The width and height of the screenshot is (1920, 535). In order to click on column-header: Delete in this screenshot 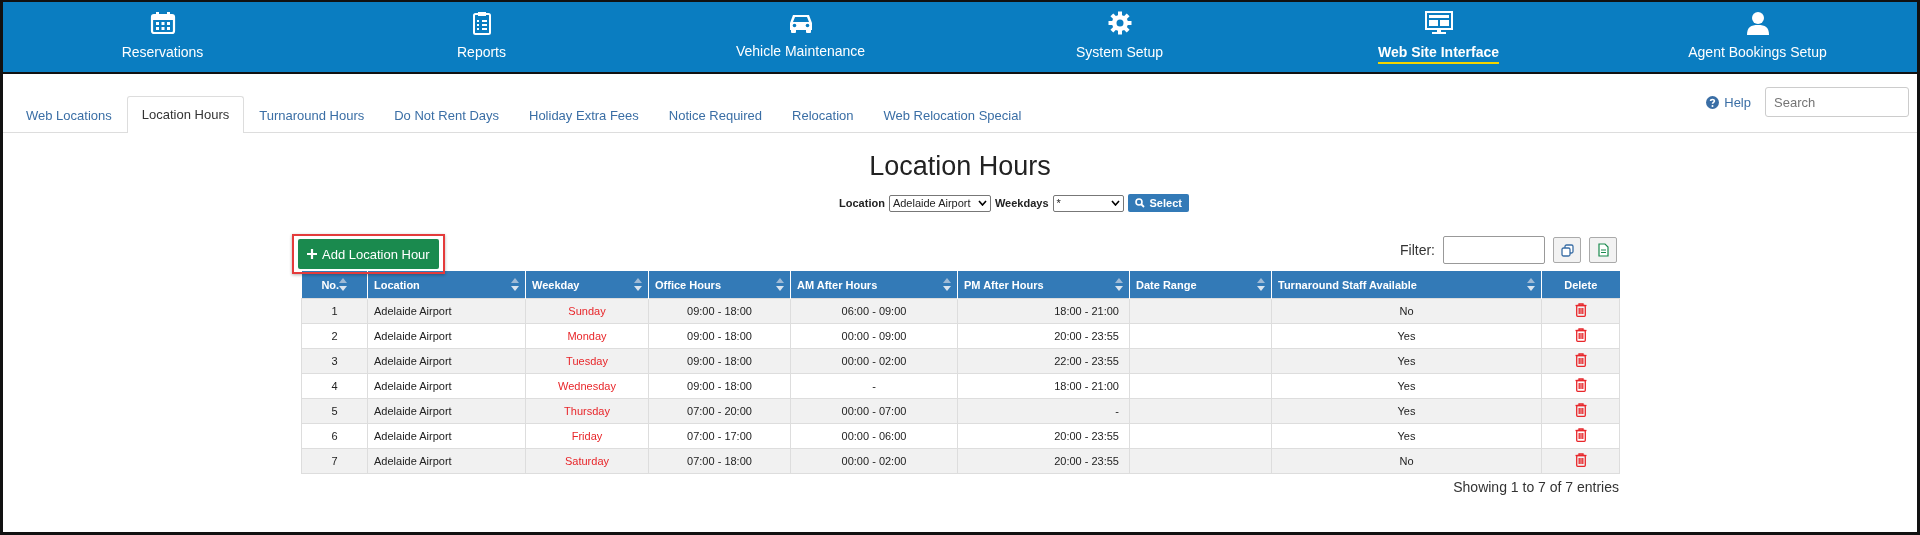, I will do `click(1580, 285)`.